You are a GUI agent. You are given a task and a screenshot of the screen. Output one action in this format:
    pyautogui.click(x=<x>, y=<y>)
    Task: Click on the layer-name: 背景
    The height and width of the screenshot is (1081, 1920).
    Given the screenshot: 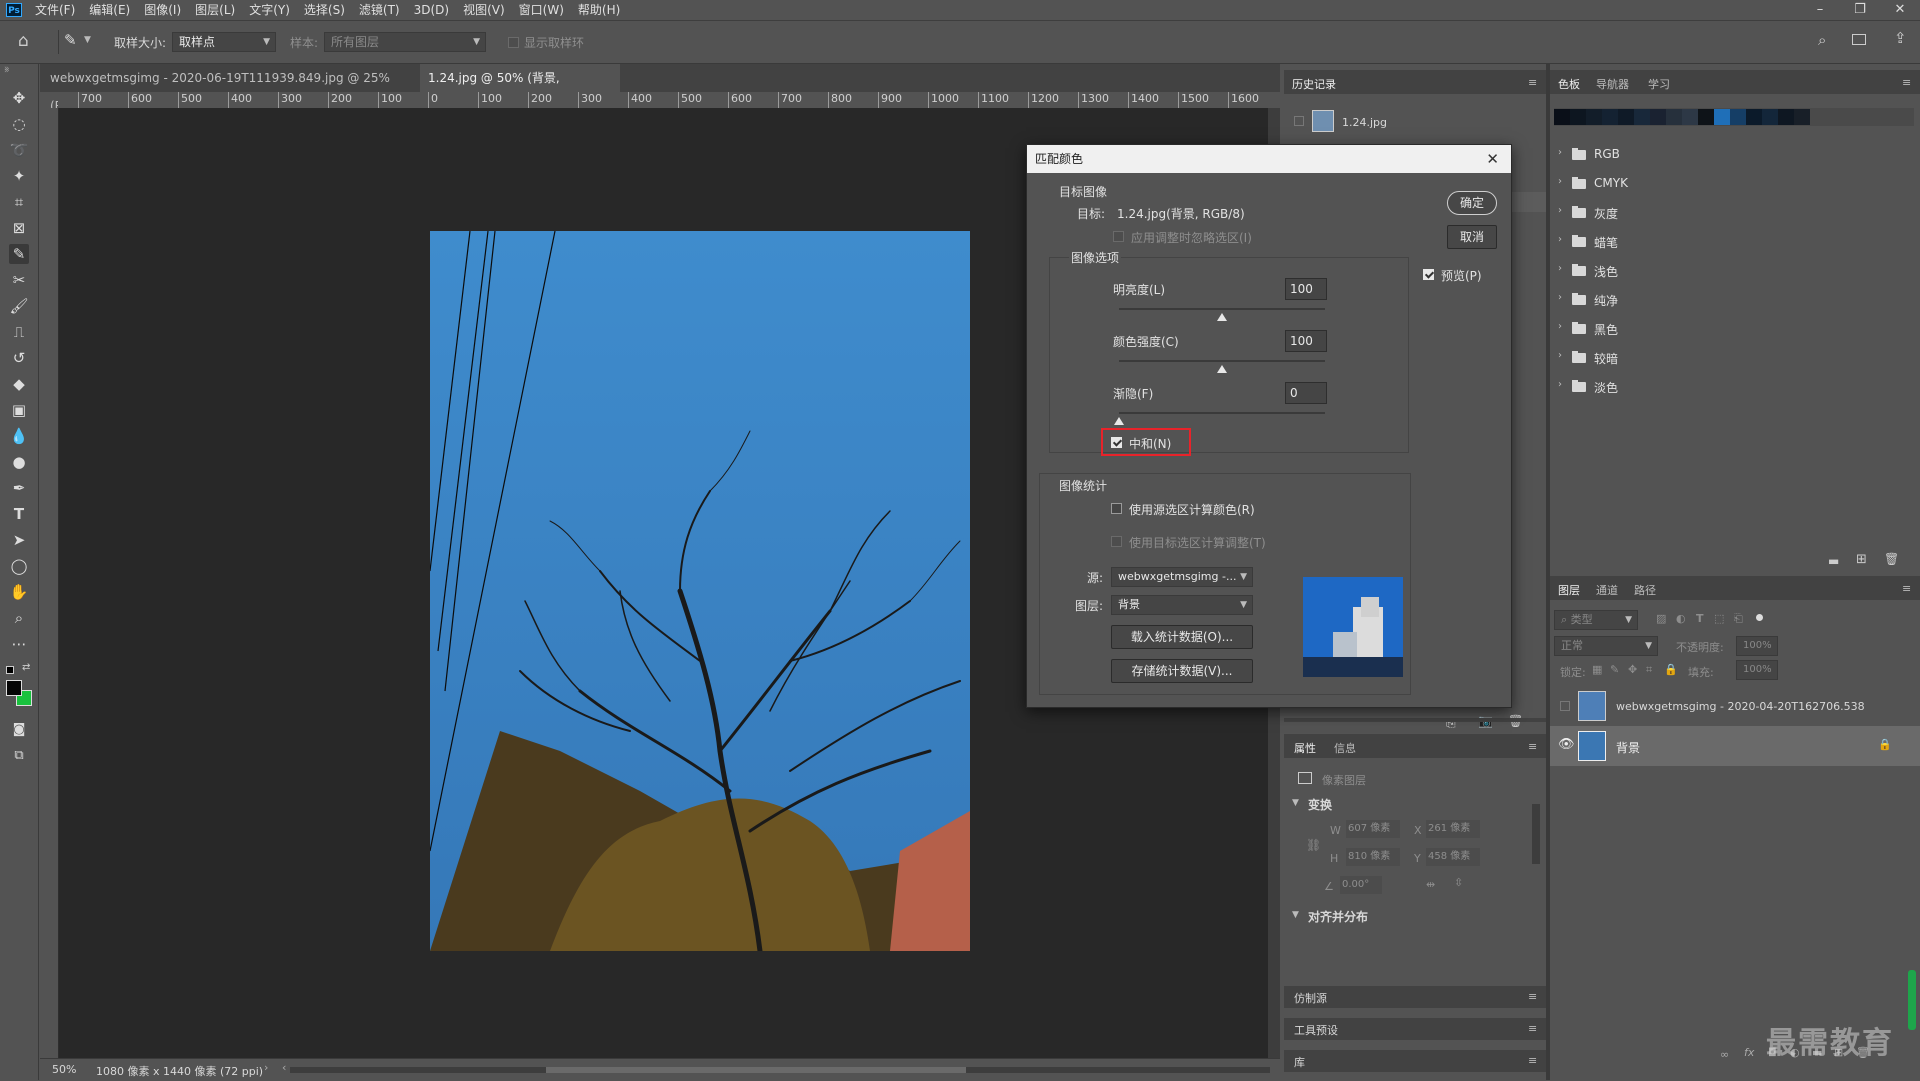 What is the action you would take?
    pyautogui.click(x=1628, y=747)
    